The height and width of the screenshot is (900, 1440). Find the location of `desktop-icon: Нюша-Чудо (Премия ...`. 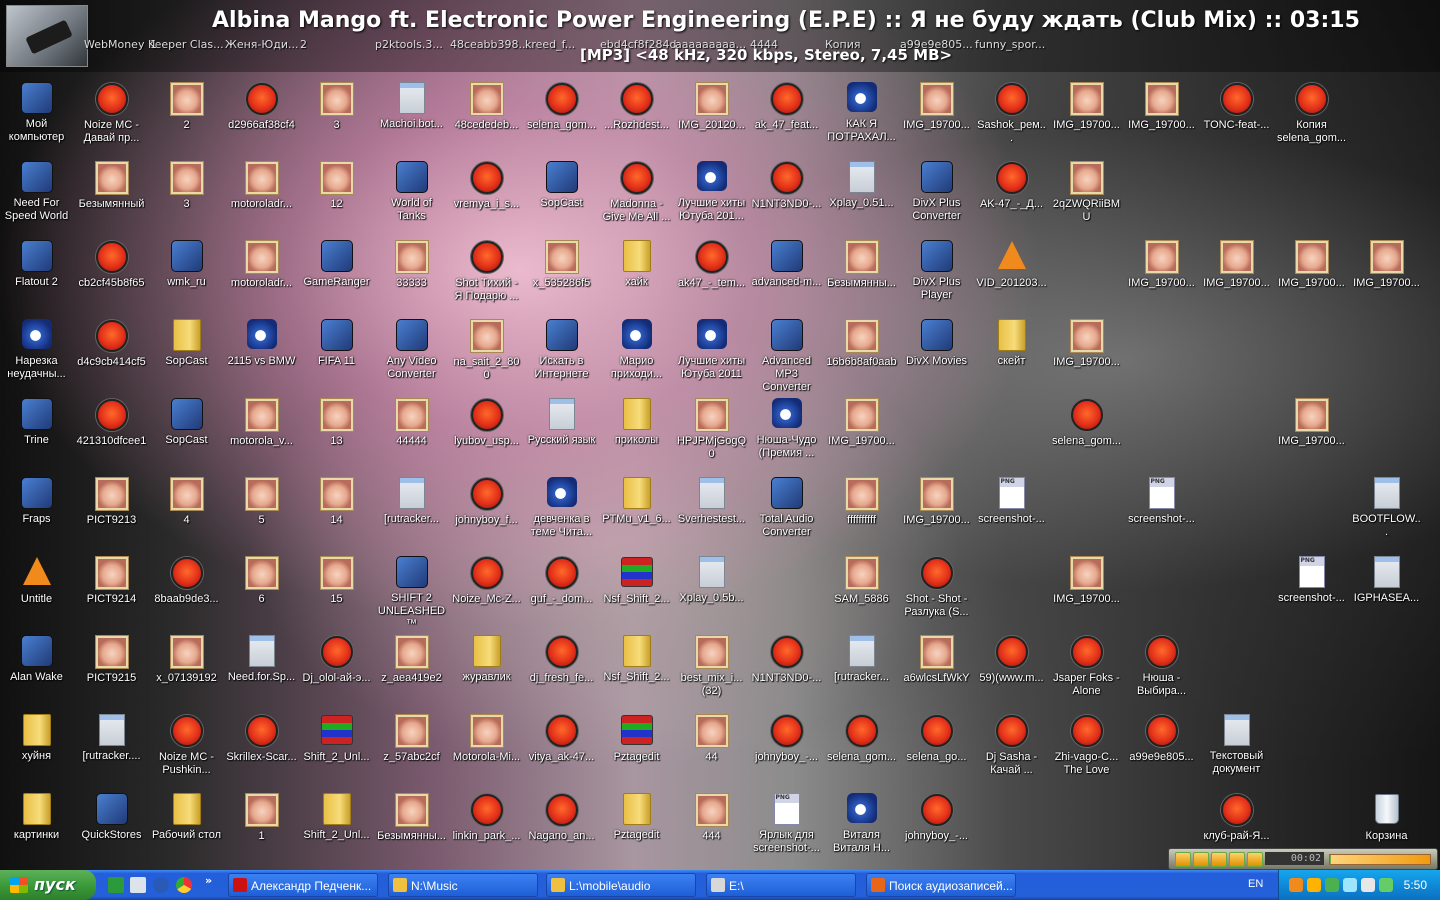

desktop-icon: Нюша-Чудо (Премия ... is located at coordinates (786, 428).